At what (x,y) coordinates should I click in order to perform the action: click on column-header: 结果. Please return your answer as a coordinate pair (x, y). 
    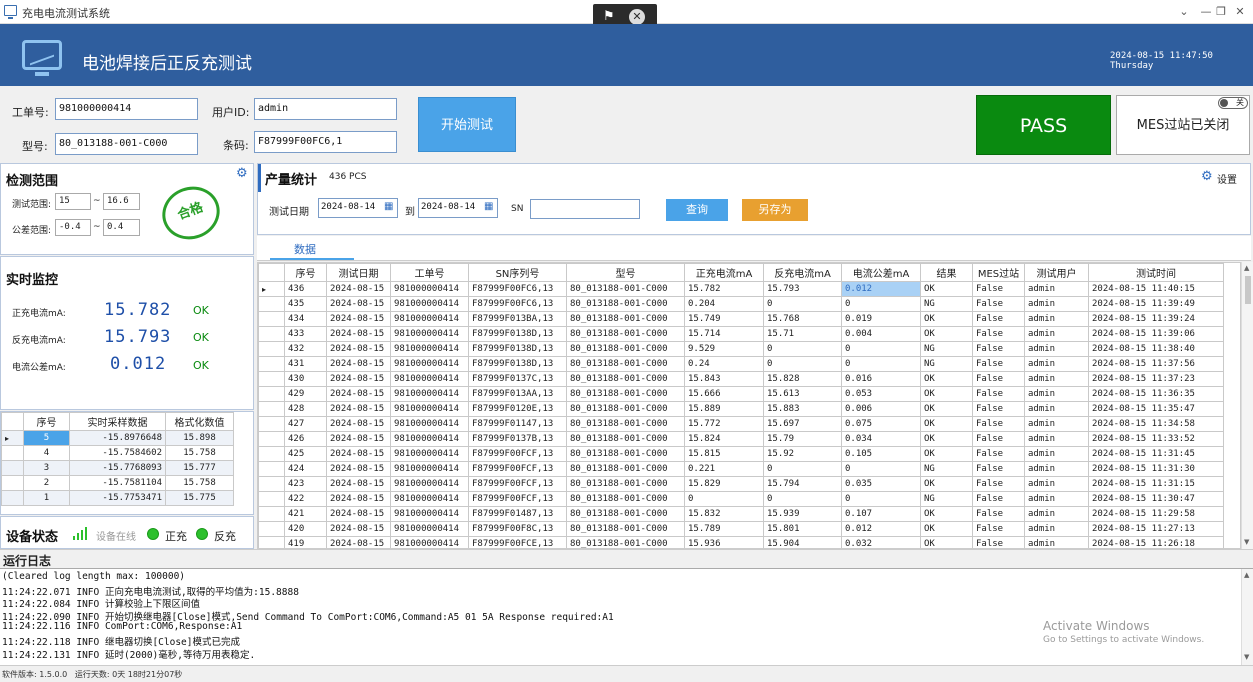
    Looking at the image, I should click on (946, 272).